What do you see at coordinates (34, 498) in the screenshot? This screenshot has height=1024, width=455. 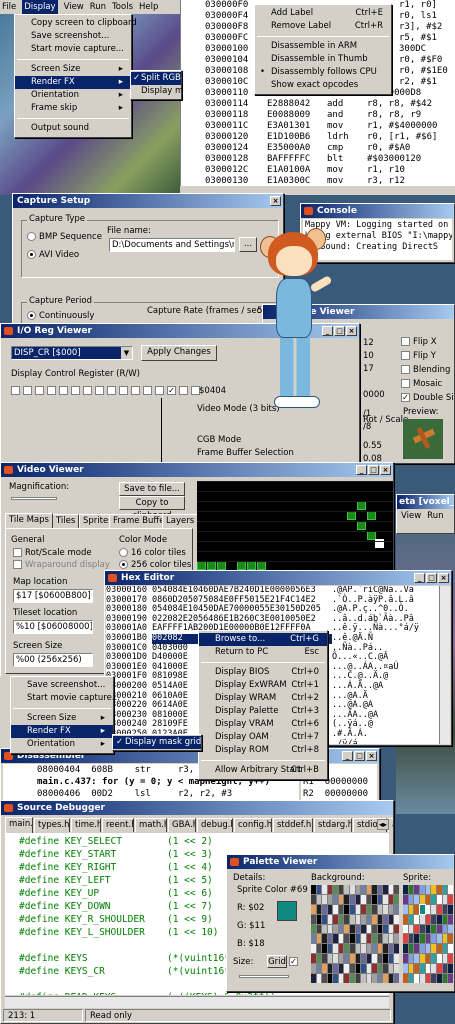 I see `magnification-slider` at bounding box center [34, 498].